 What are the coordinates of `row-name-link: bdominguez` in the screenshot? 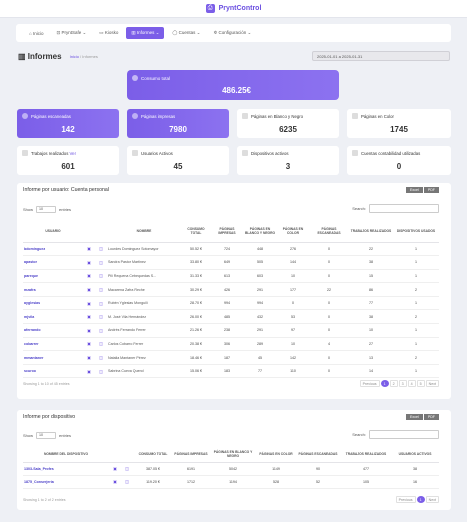 It's located at (53, 249).